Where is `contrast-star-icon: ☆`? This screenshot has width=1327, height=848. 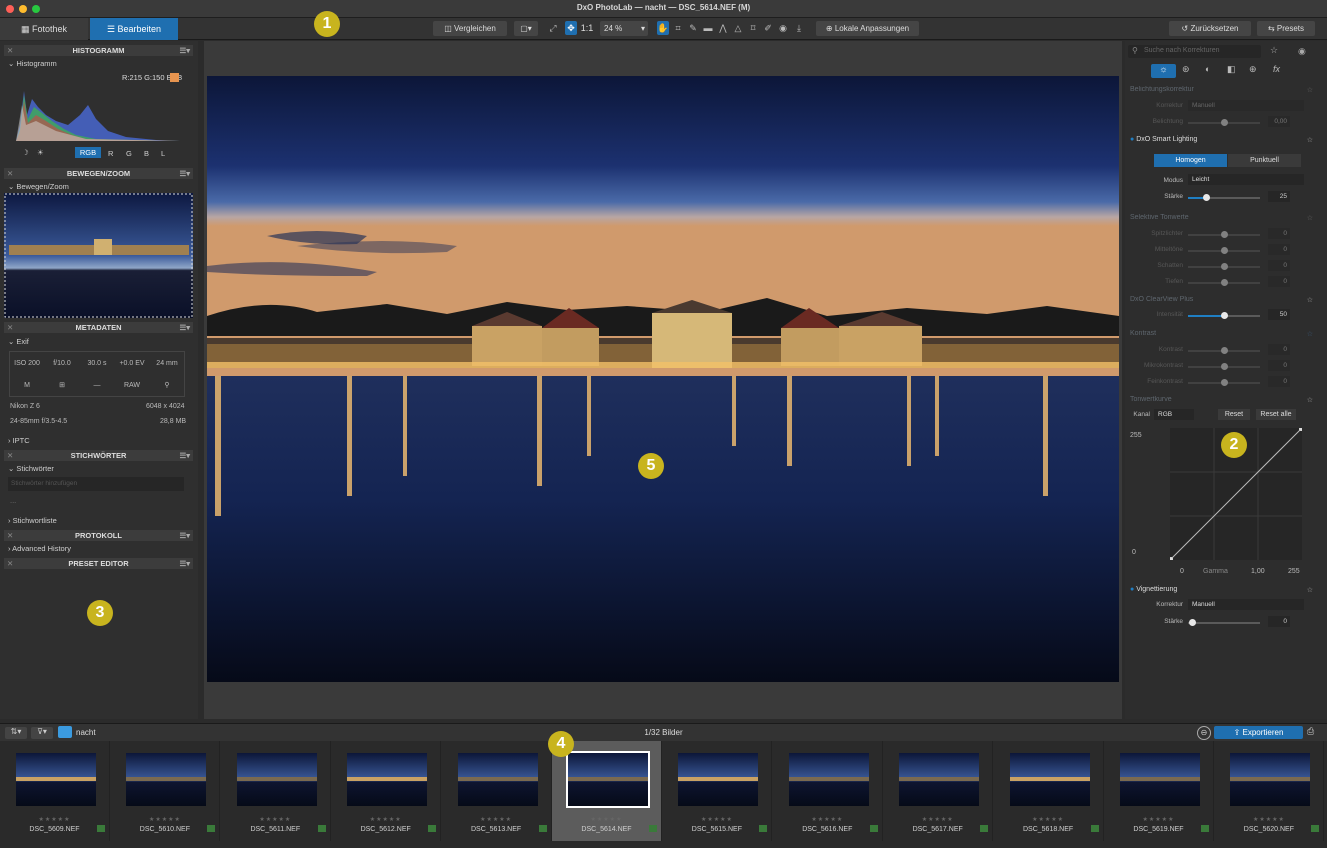
contrast-star-icon: ☆ is located at coordinates (1310, 334).